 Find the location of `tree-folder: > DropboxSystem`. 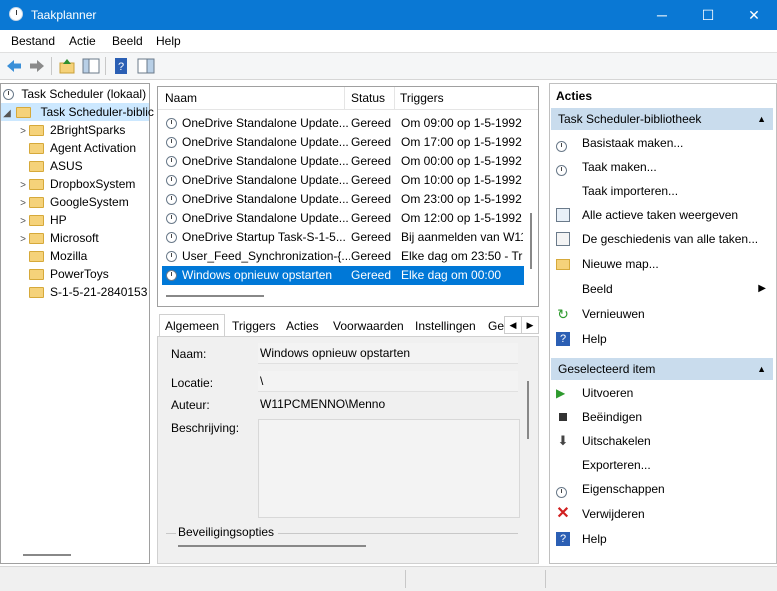

tree-folder: > DropboxSystem is located at coordinates (76, 184).